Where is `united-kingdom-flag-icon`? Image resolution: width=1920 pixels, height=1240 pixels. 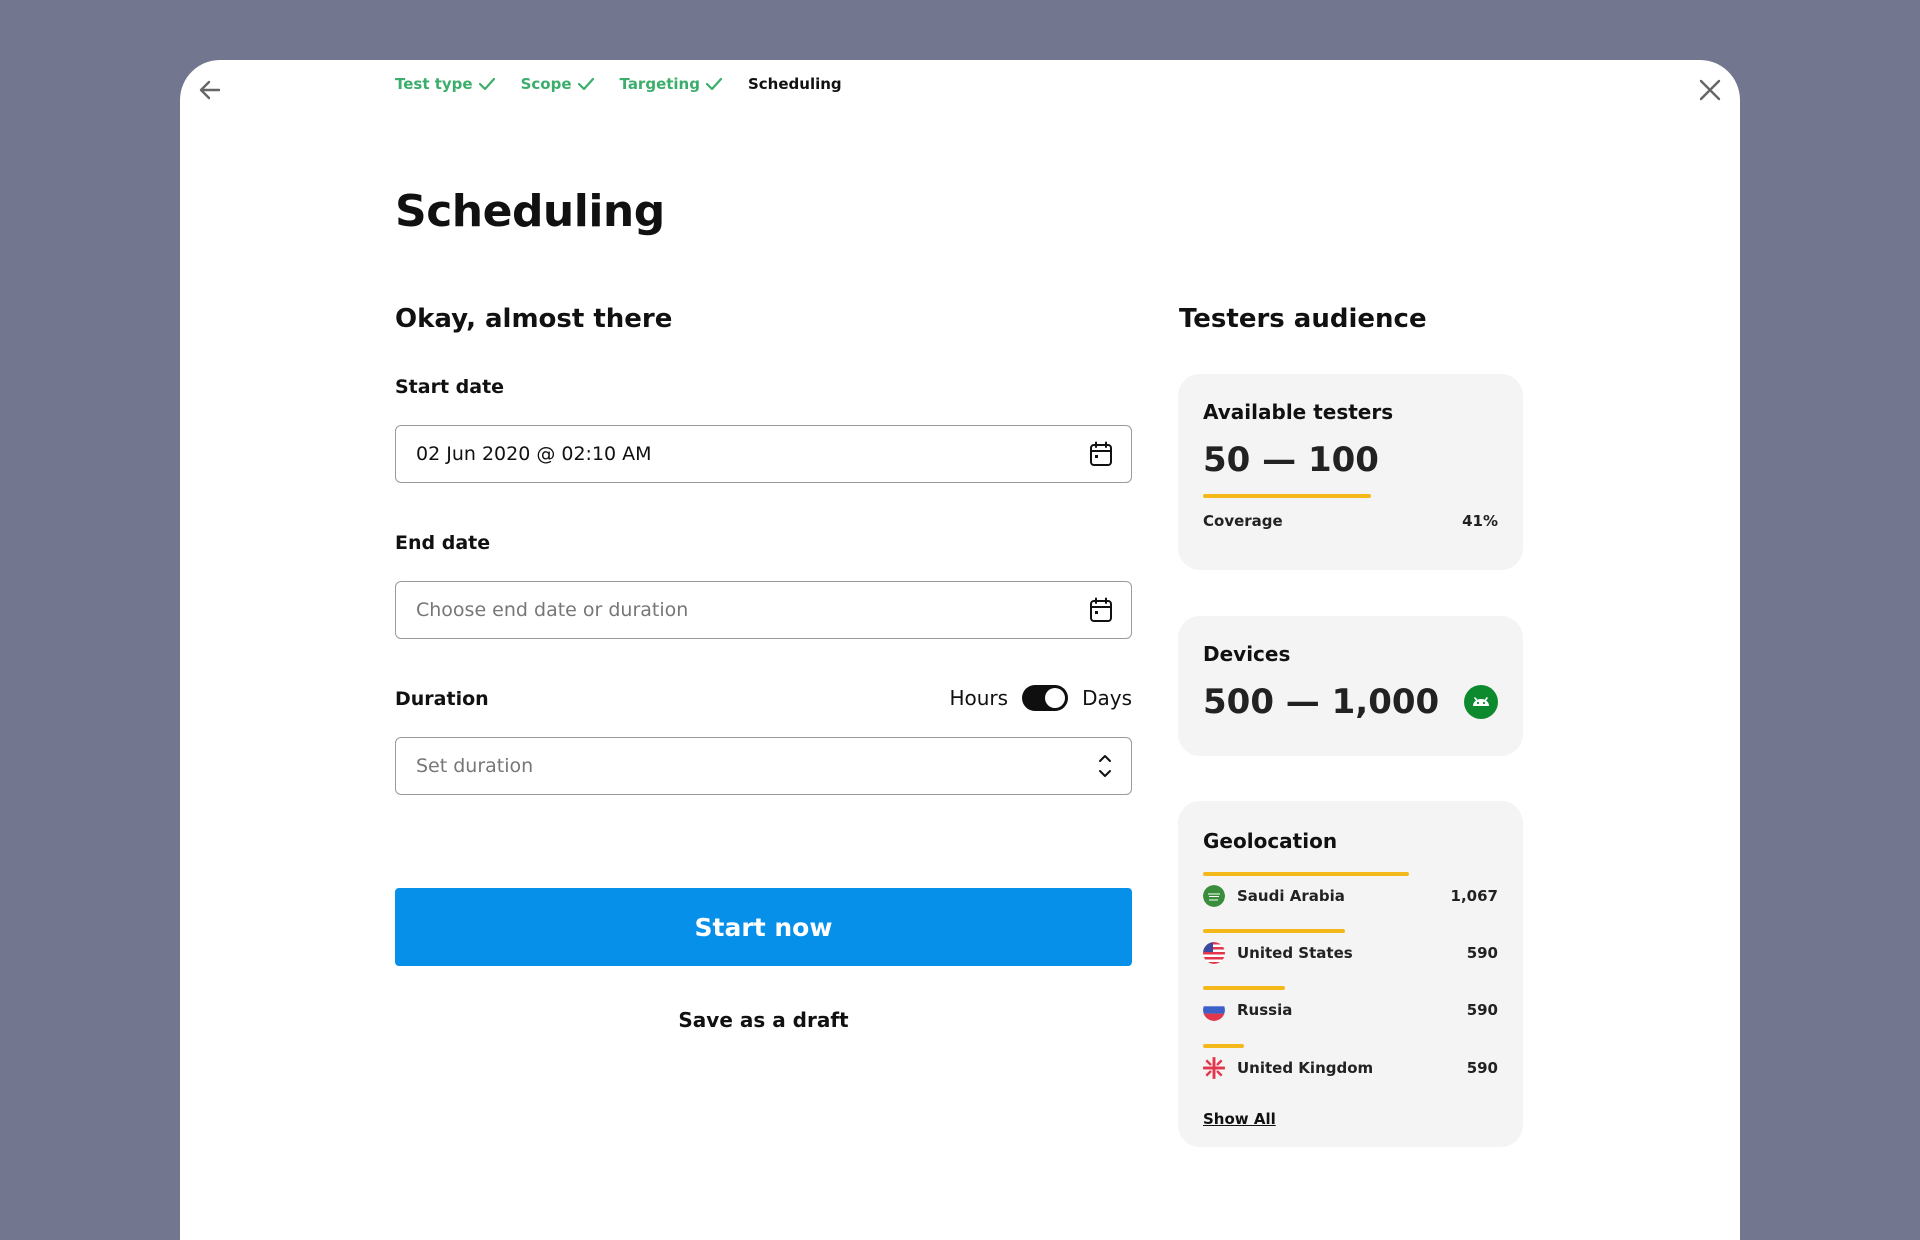 united-kingdom-flag-icon is located at coordinates (1214, 1068).